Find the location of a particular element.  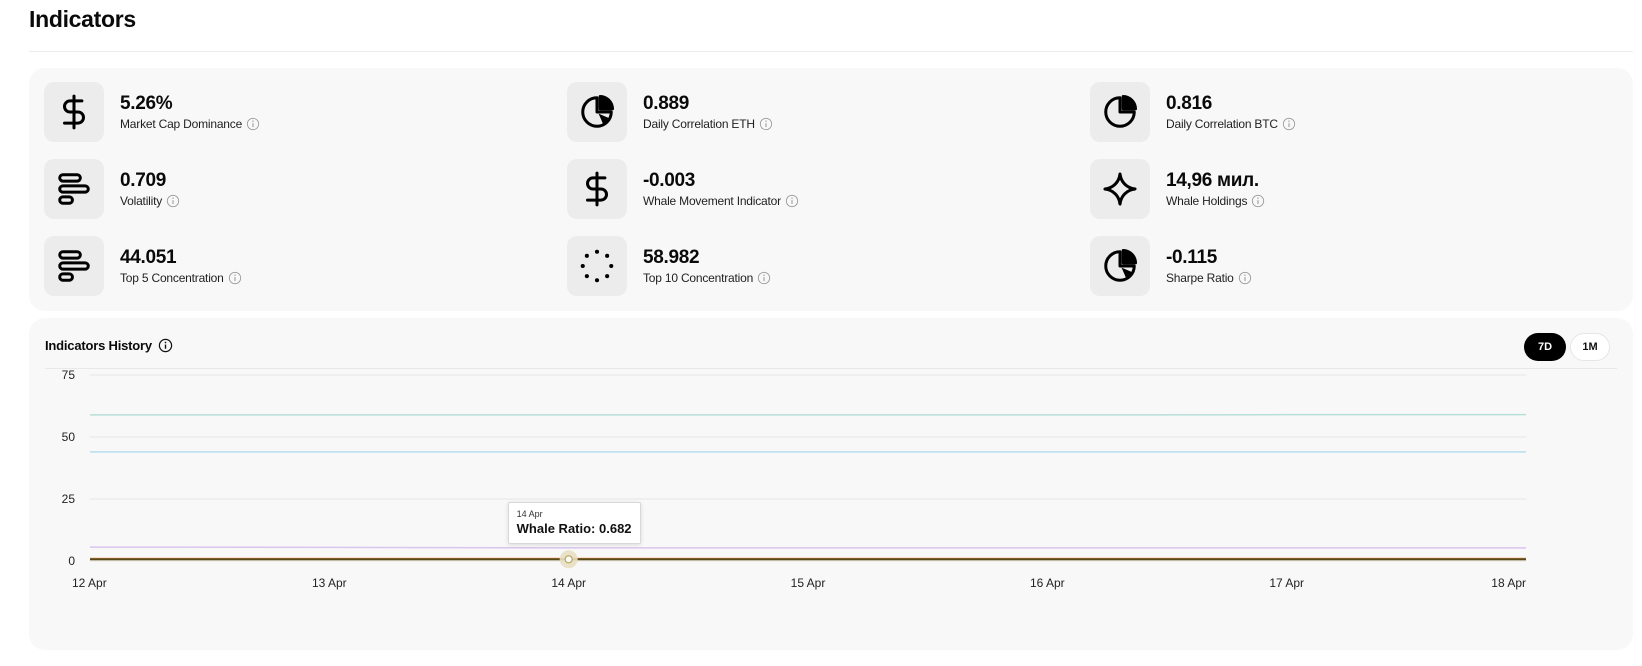

y-tick-label: 75 is located at coordinates (69, 375).